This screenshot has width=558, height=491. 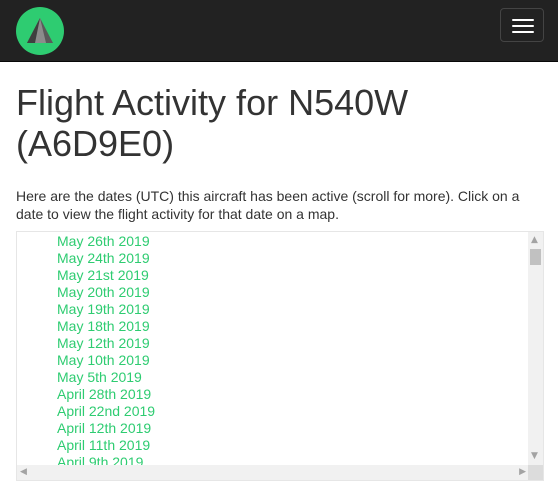 What do you see at coordinates (535, 348) in the screenshot?
I see `vertical-scrollbar: ▲ ▼` at bounding box center [535, 348].